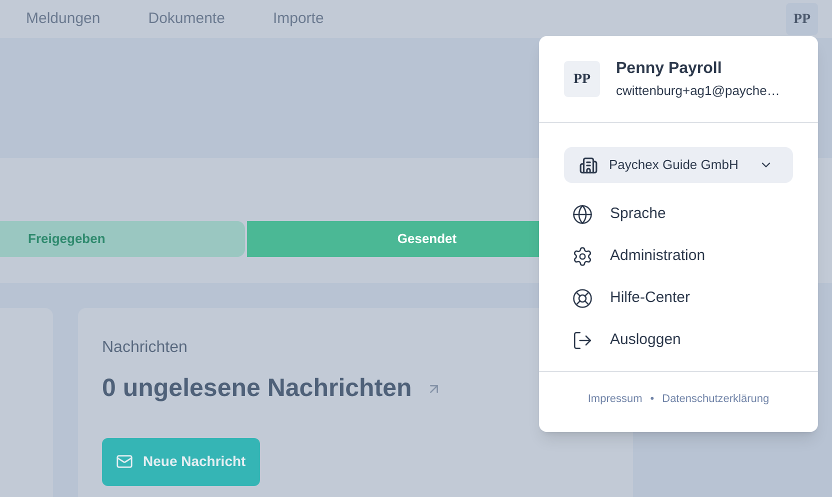 The image size is (832, 497). Describe the element at coordinates (582, 79) in the screenshot. I see `user-avatar: PP` at that location.